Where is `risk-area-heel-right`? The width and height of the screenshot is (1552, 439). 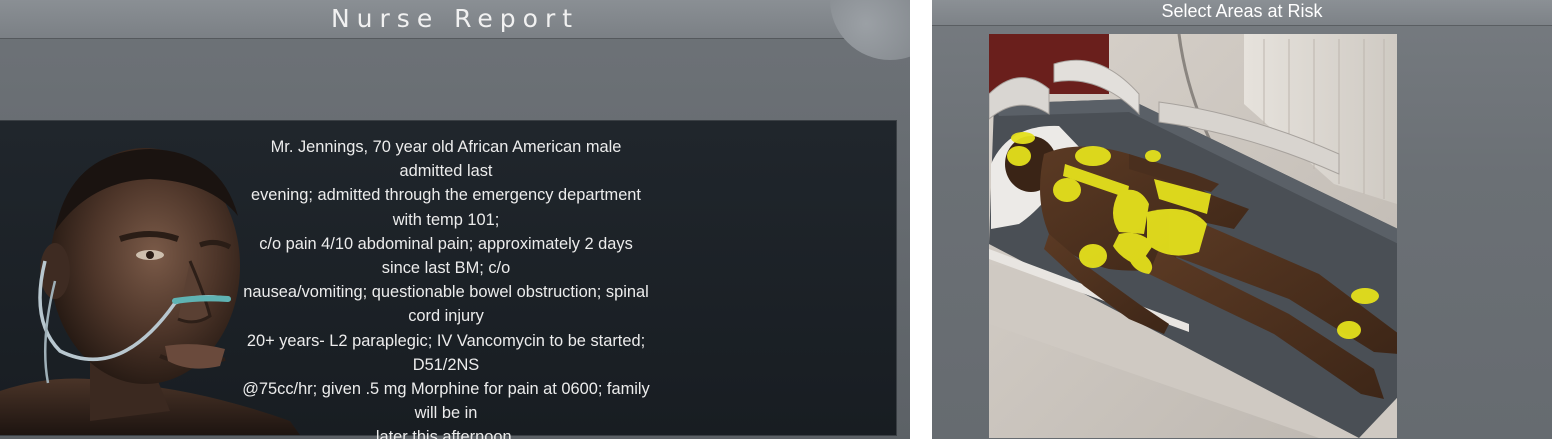 risk-area-heel-right is located at coordinates (1349, 330).